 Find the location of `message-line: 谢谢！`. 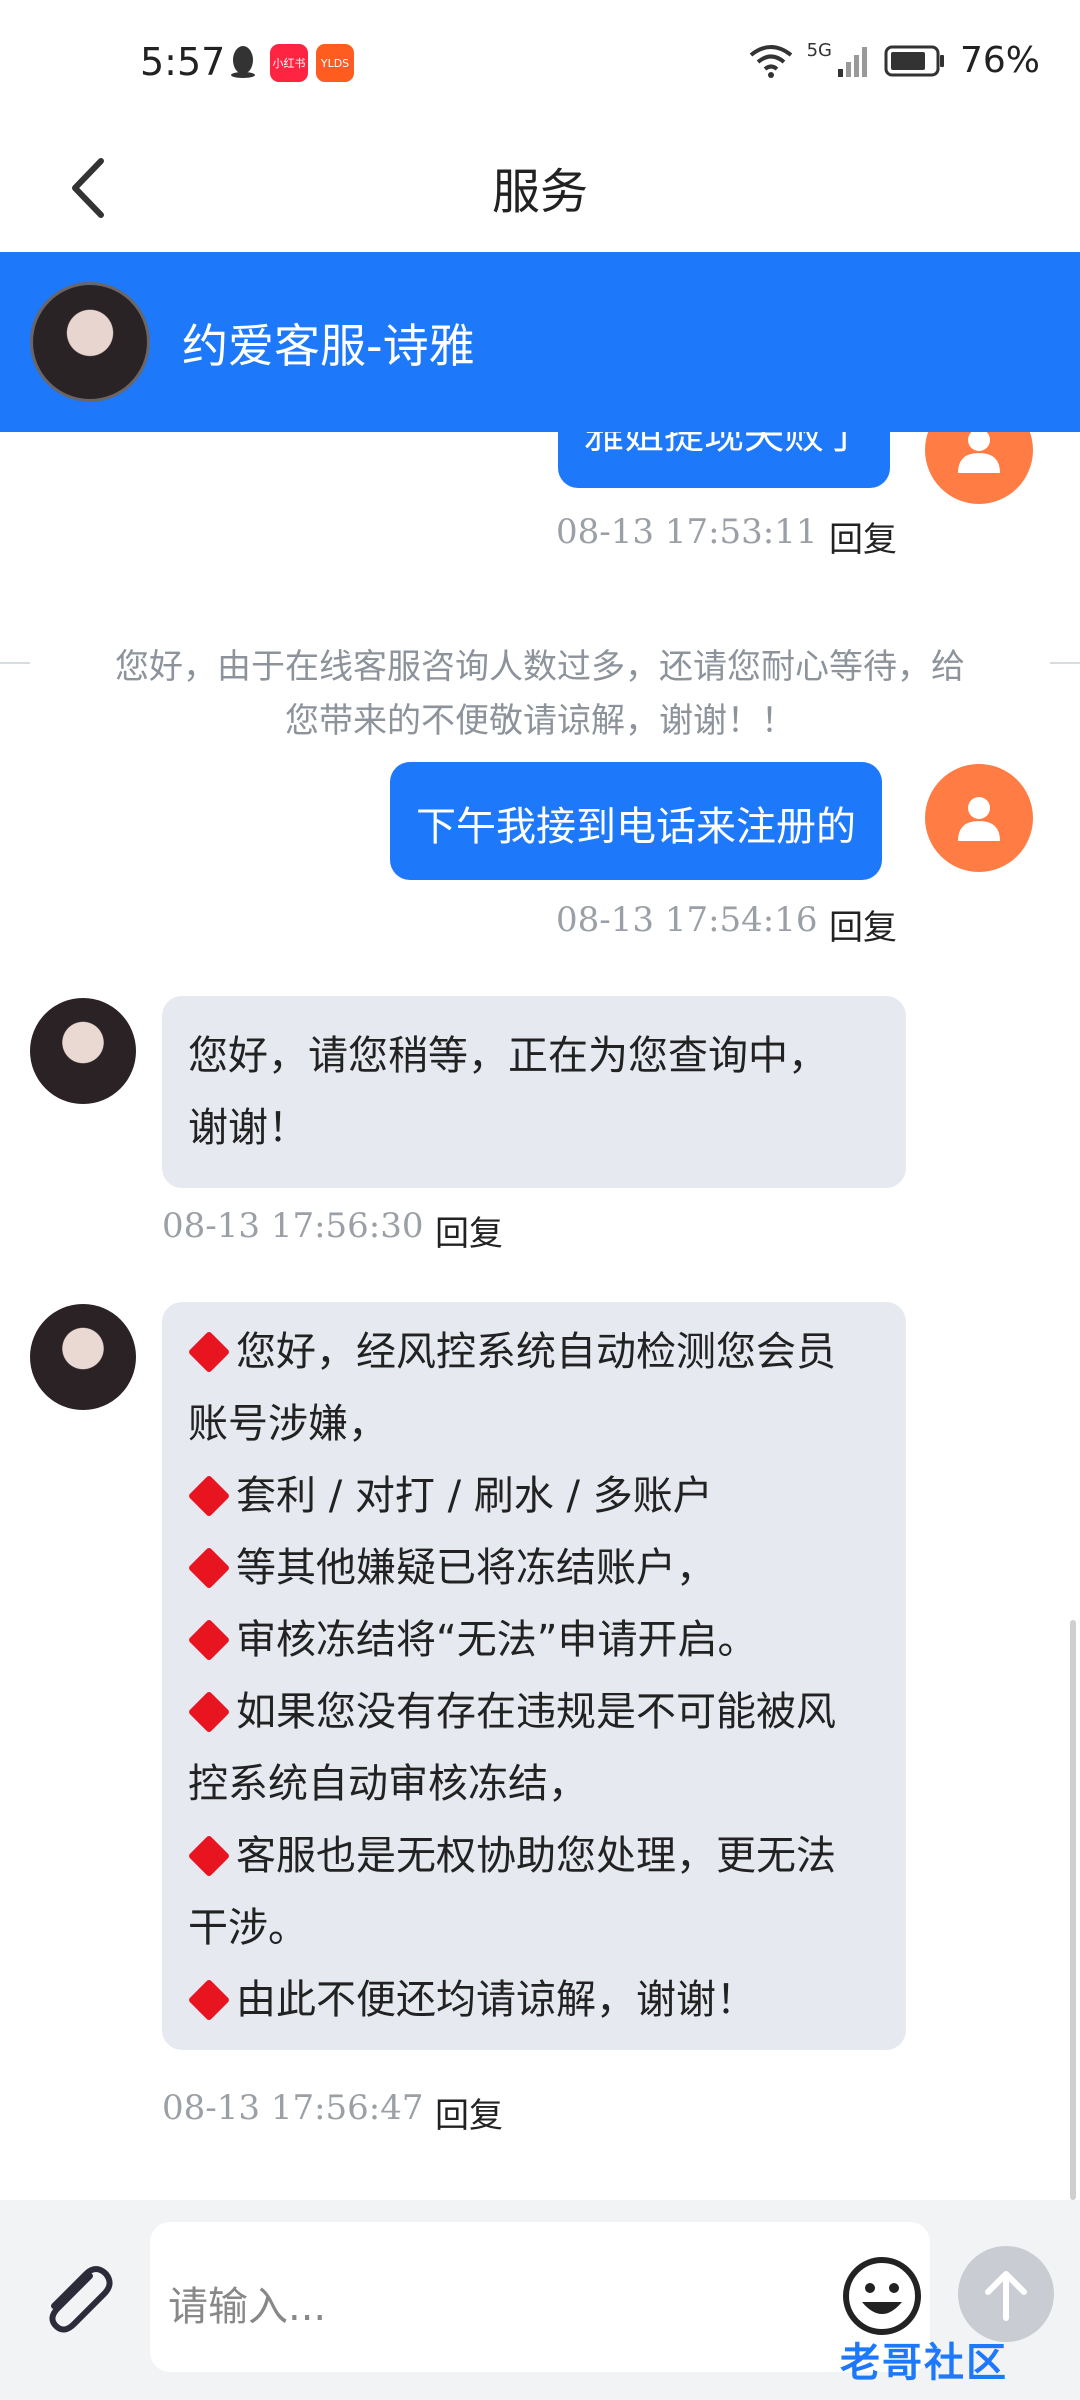

message-line: 谢谢！ is located at coordinates (248, 1128).